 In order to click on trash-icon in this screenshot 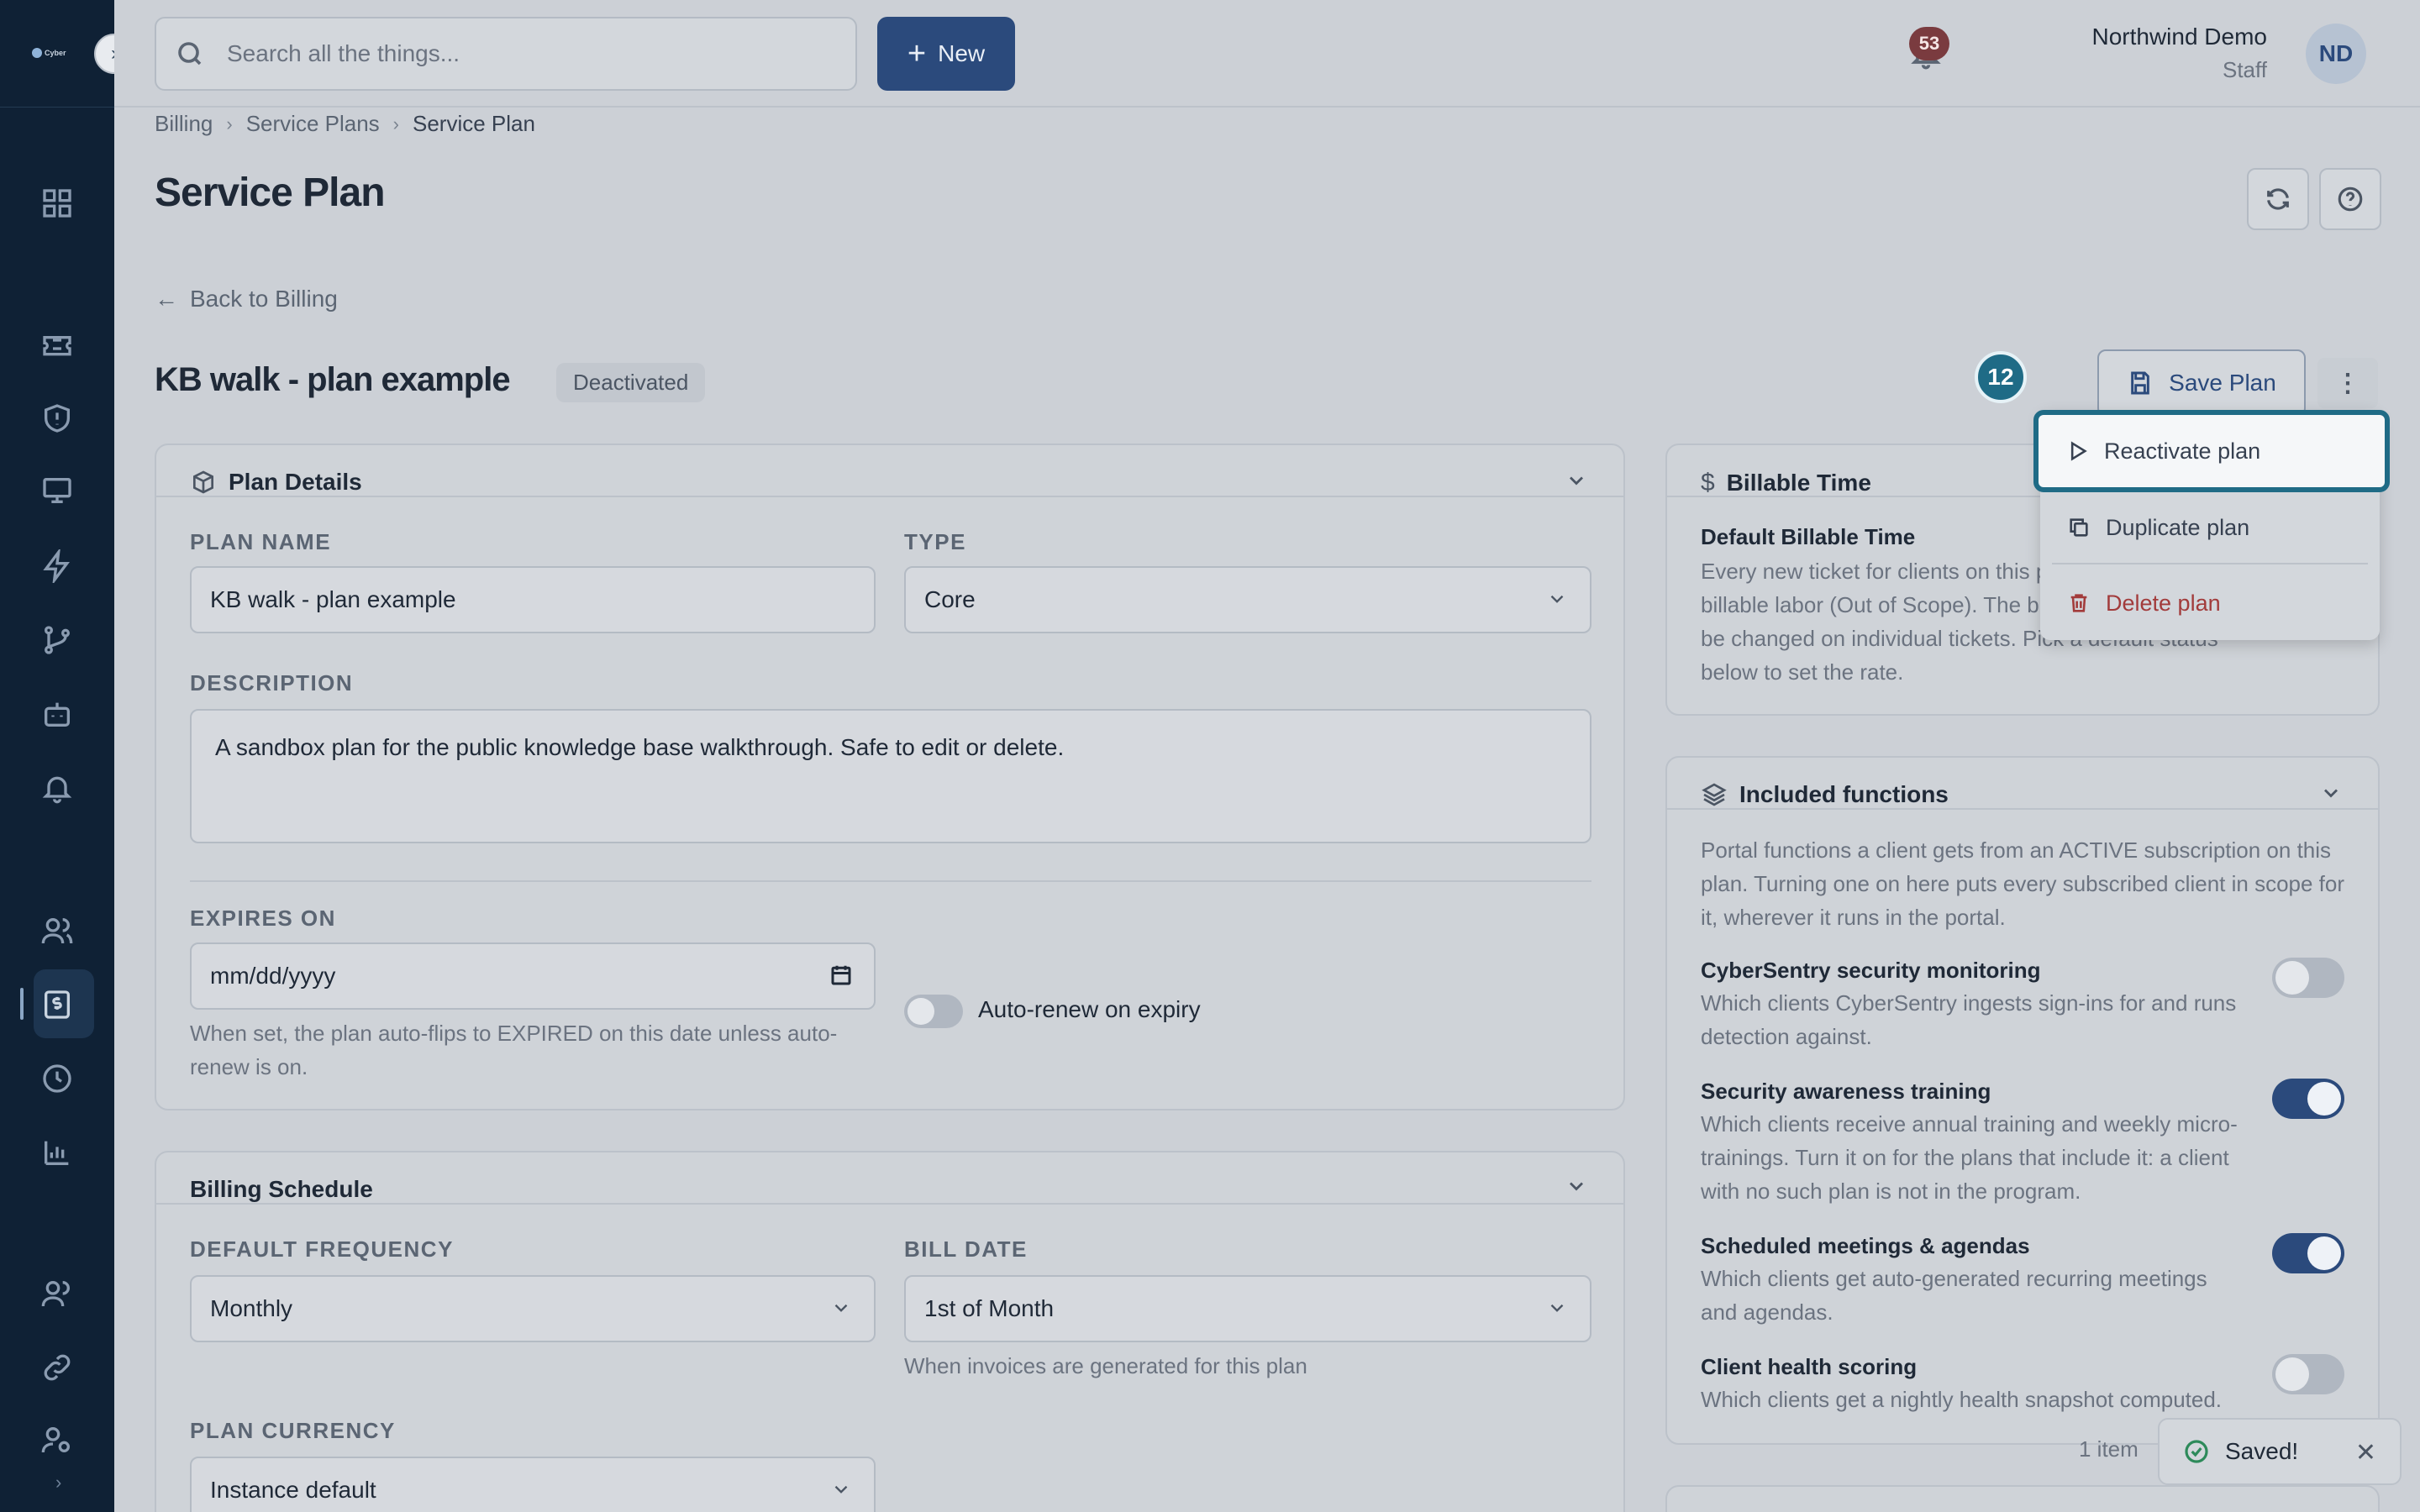, I will do `click(2079, 603)`.